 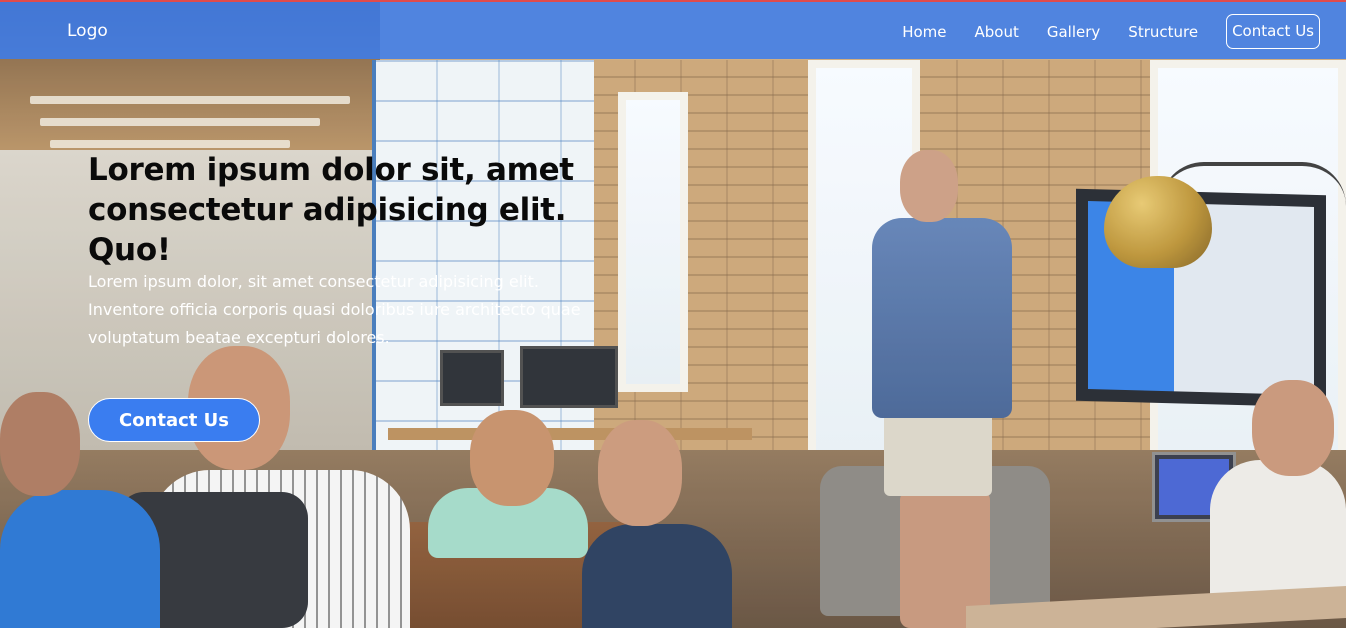 What do you see at coordinates (1273, 31) in the screenshot?
I see `nav-contact-button: Contact Us` at bounding box center [1273, 31].